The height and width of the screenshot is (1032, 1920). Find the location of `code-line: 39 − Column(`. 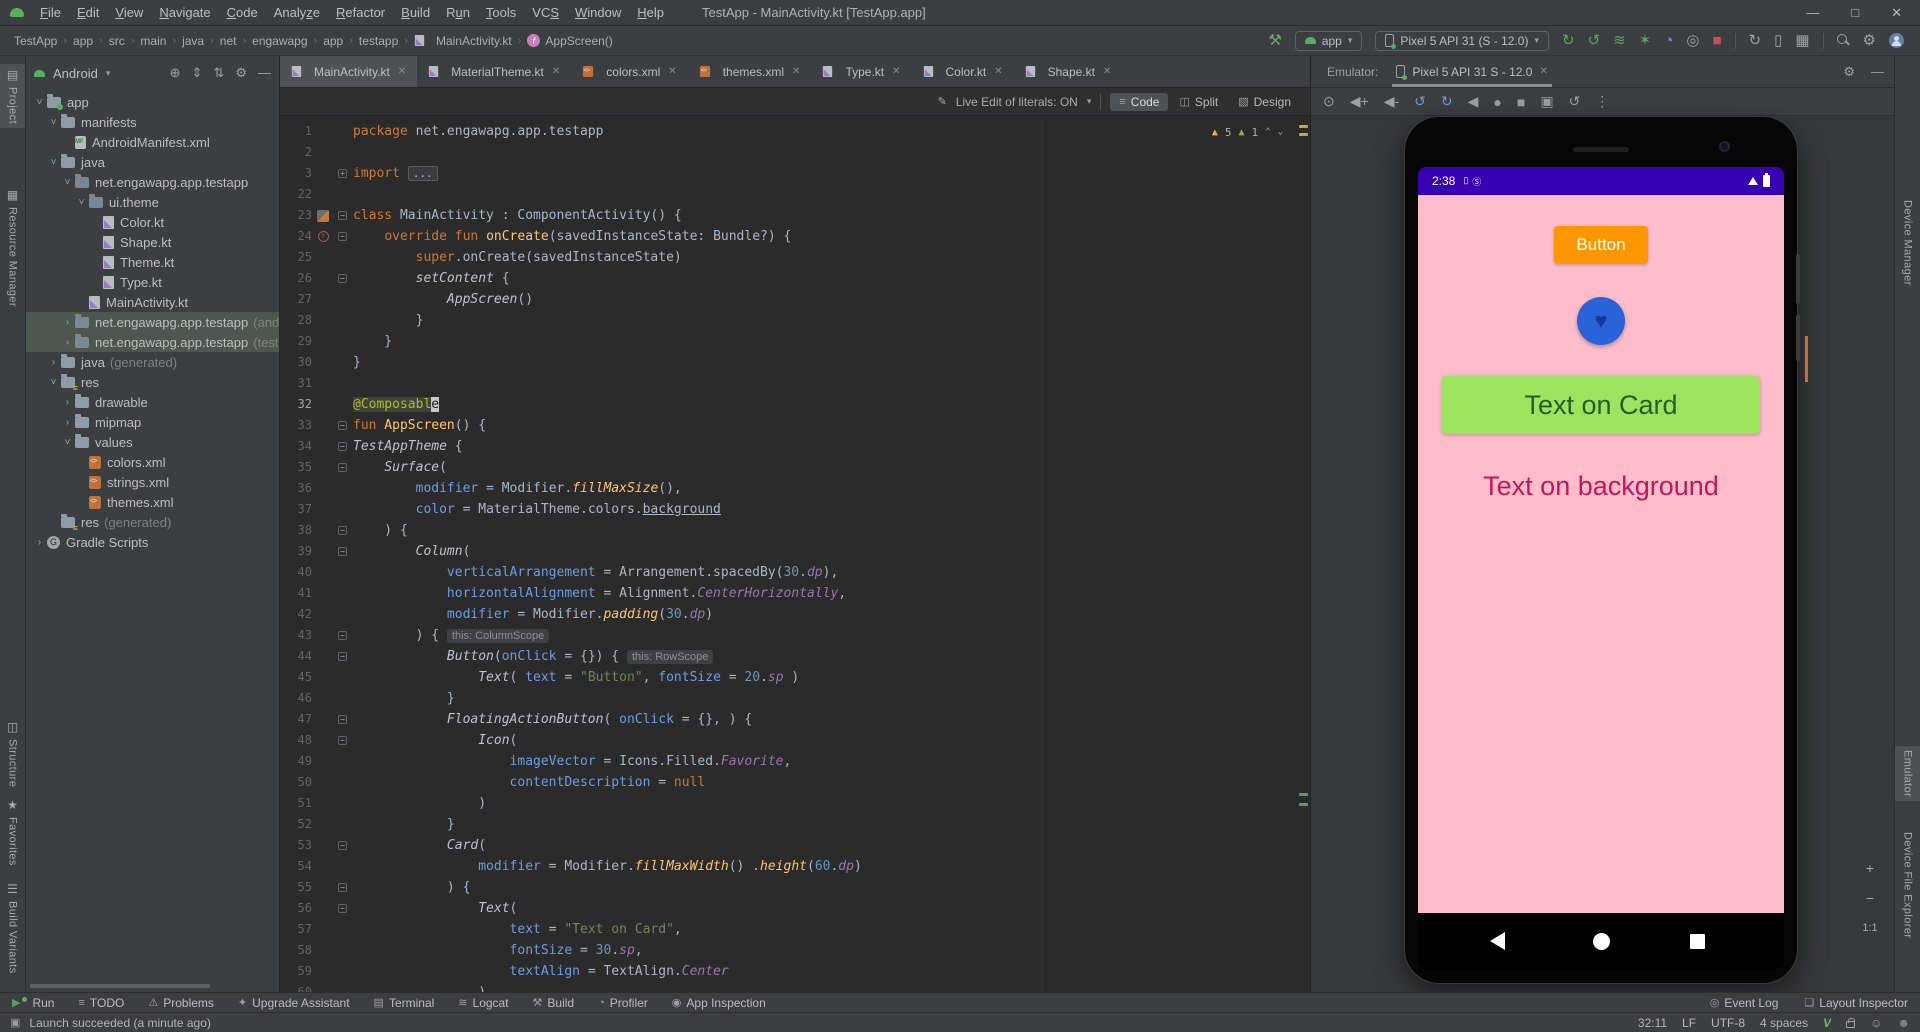

code-line: 39 − Column( is located at coordinates (795, 551).